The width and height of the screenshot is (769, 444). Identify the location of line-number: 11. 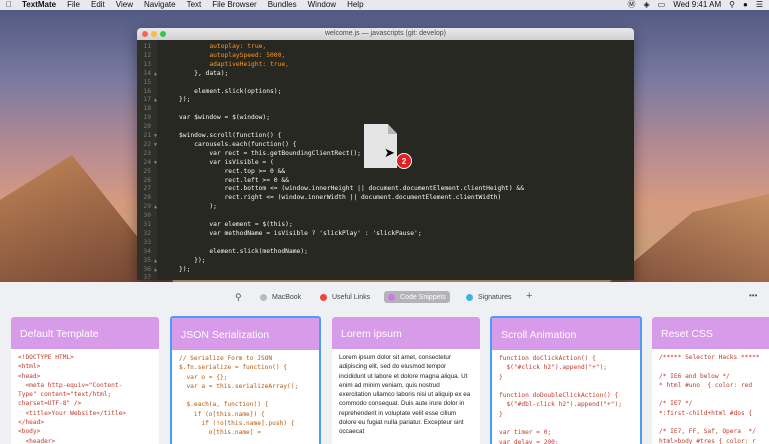
(147, 46).